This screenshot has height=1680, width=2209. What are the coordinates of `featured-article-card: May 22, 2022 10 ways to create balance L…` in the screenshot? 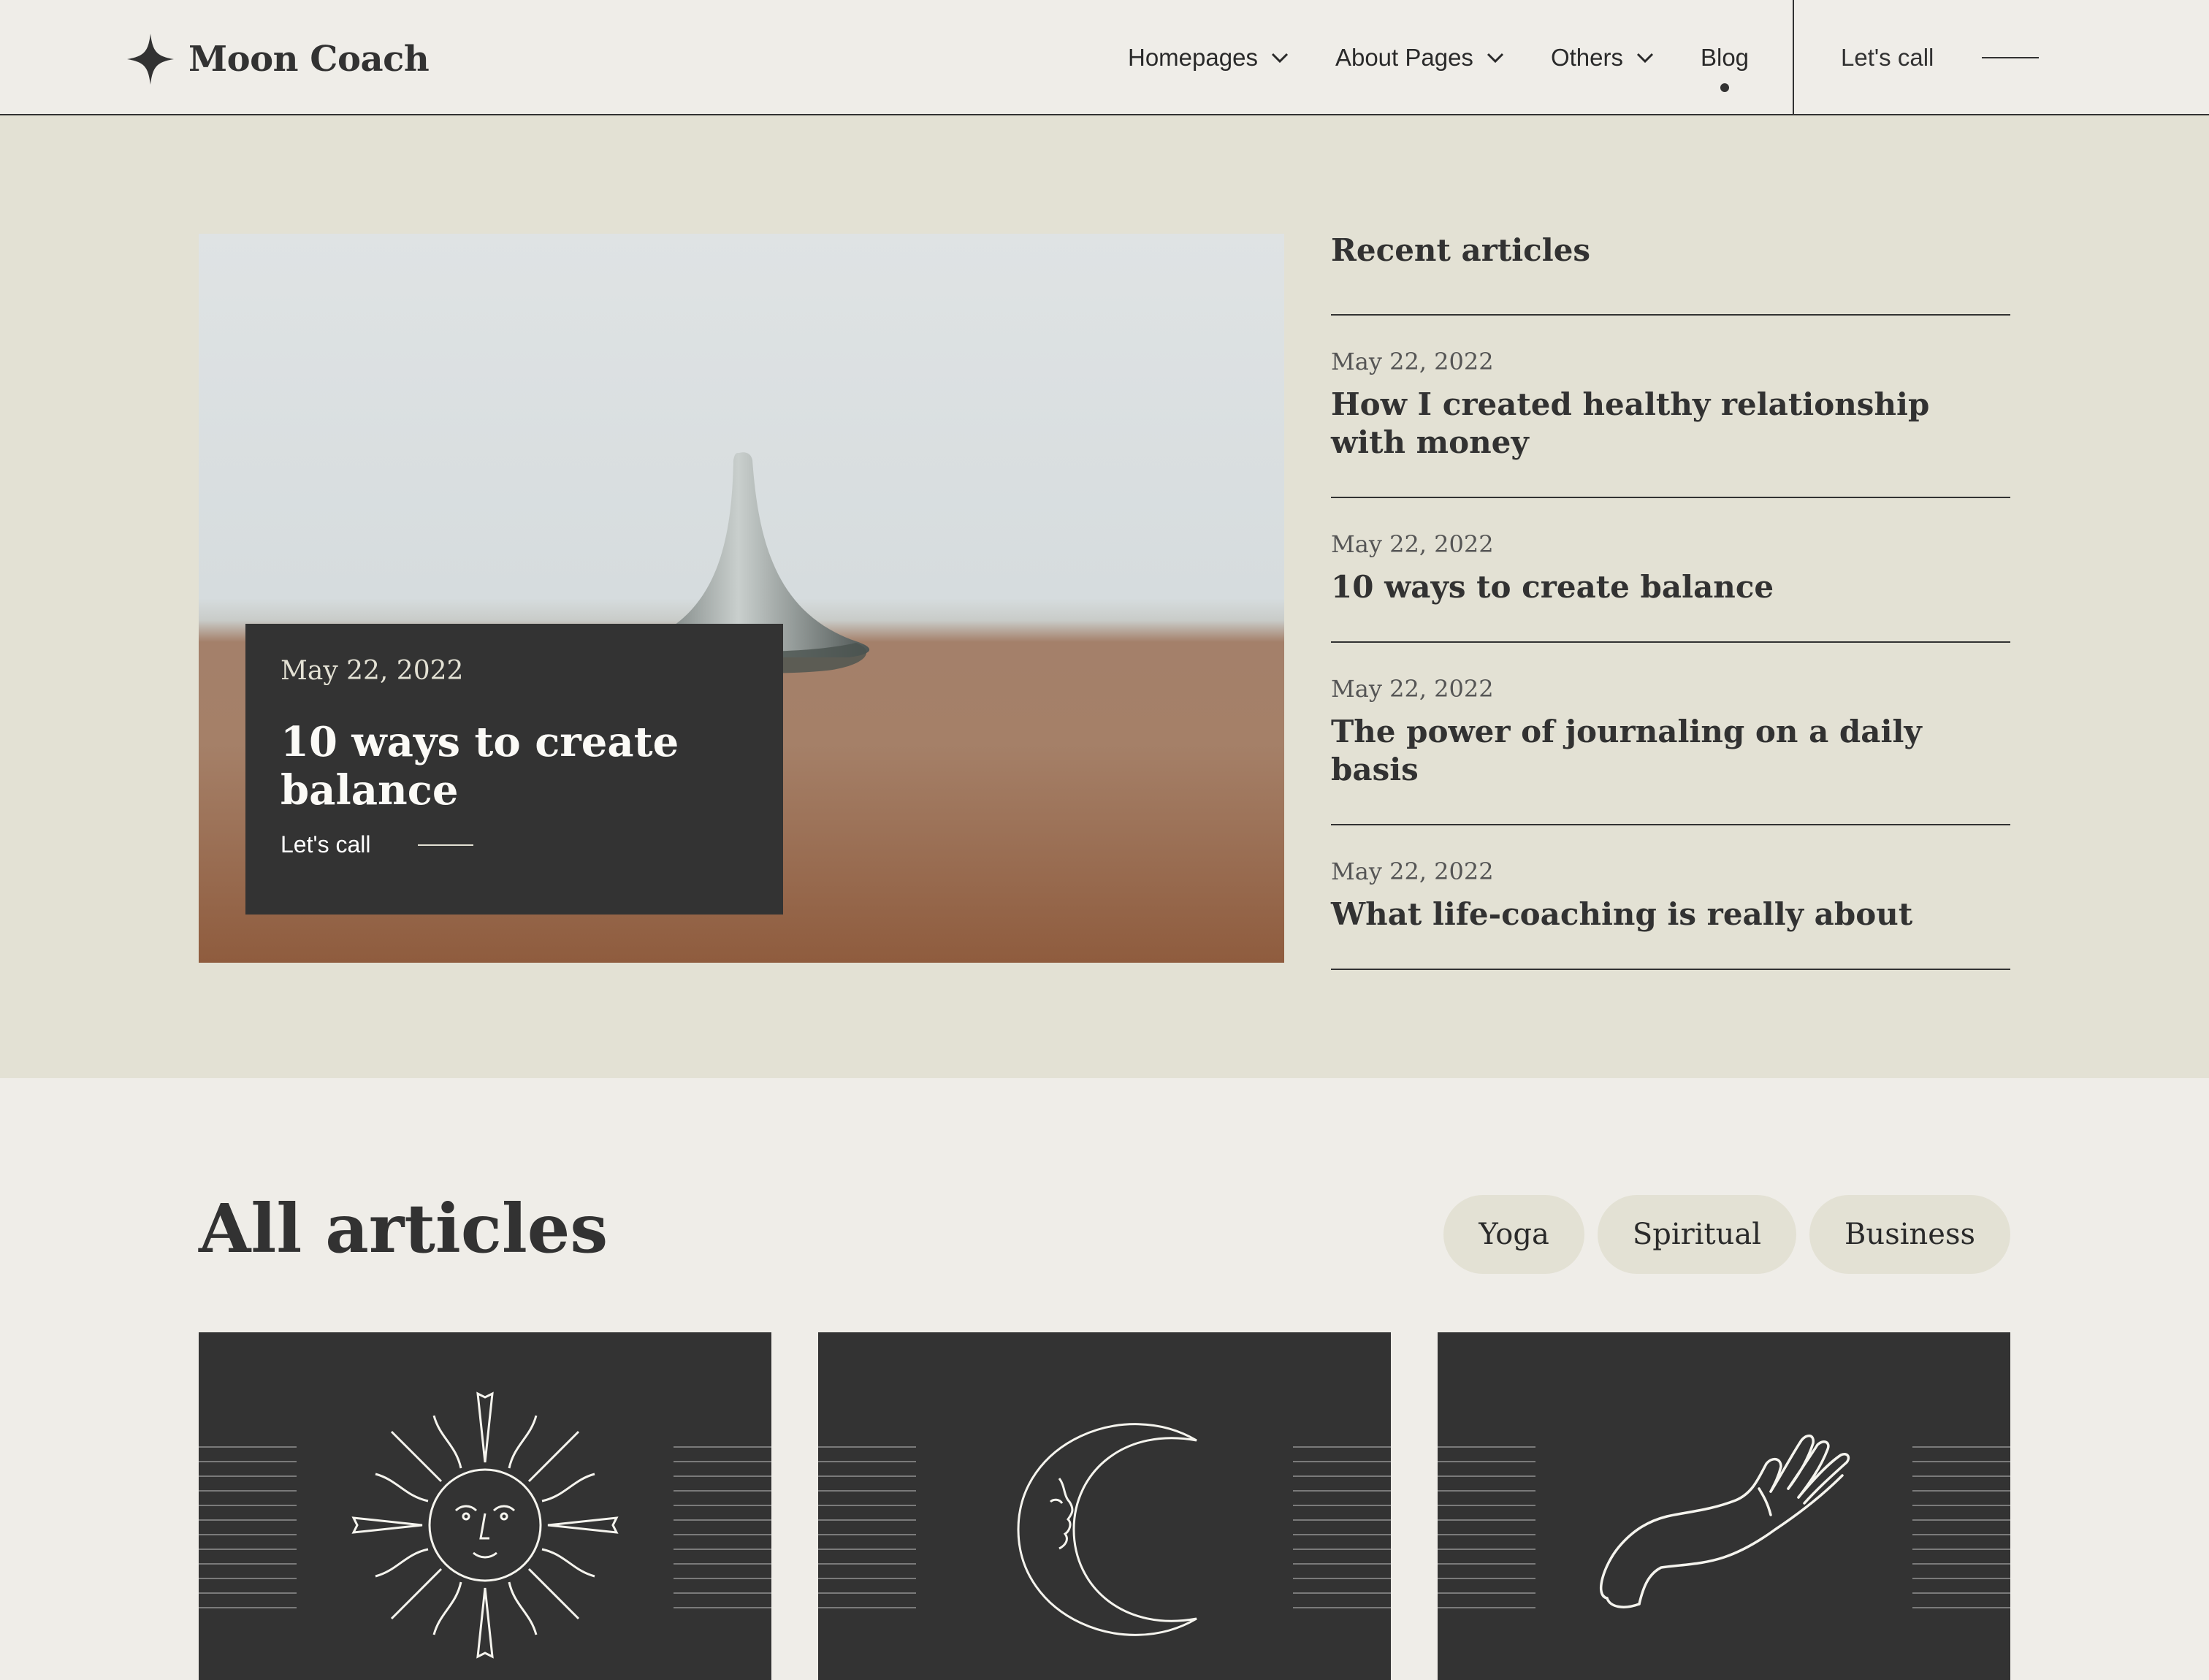 It's located at (514, 769).